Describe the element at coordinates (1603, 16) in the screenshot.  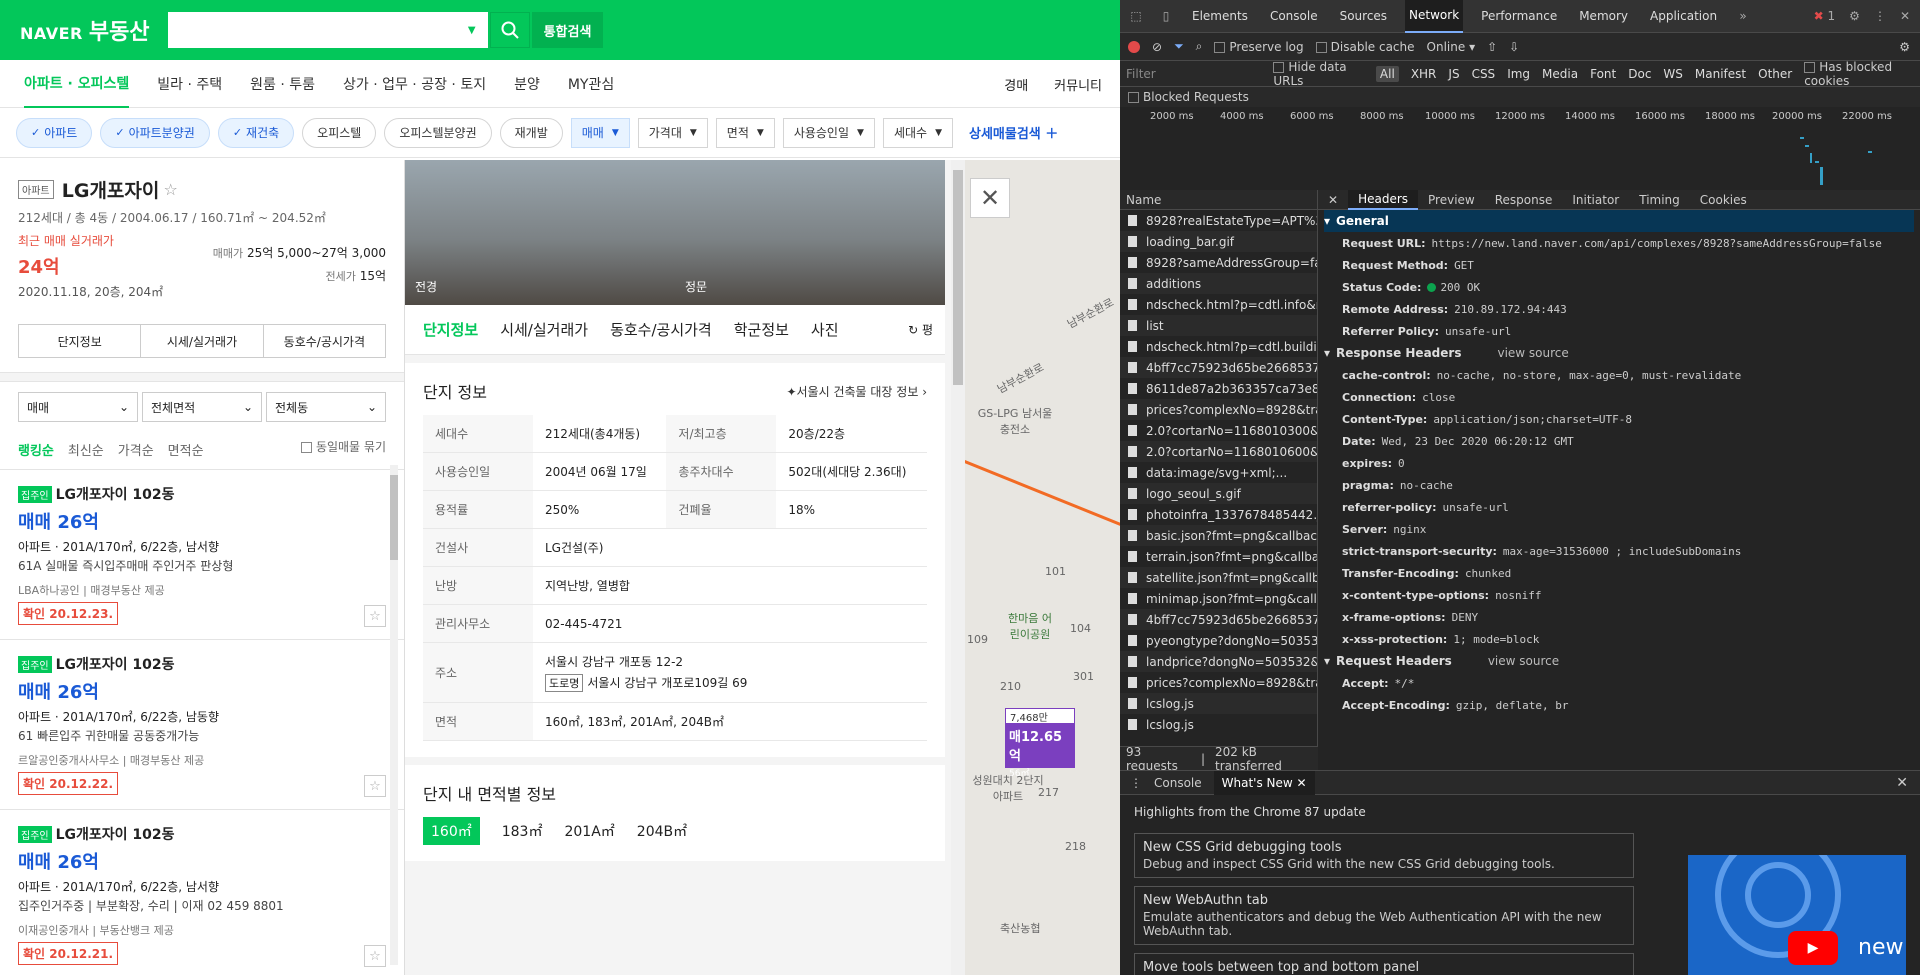
I see `tab-memory: Memory` at that location.